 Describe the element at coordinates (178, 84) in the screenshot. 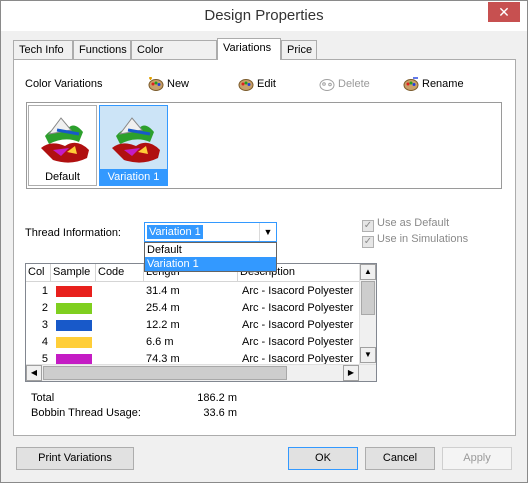

I see `new-button-label: New` at that location.